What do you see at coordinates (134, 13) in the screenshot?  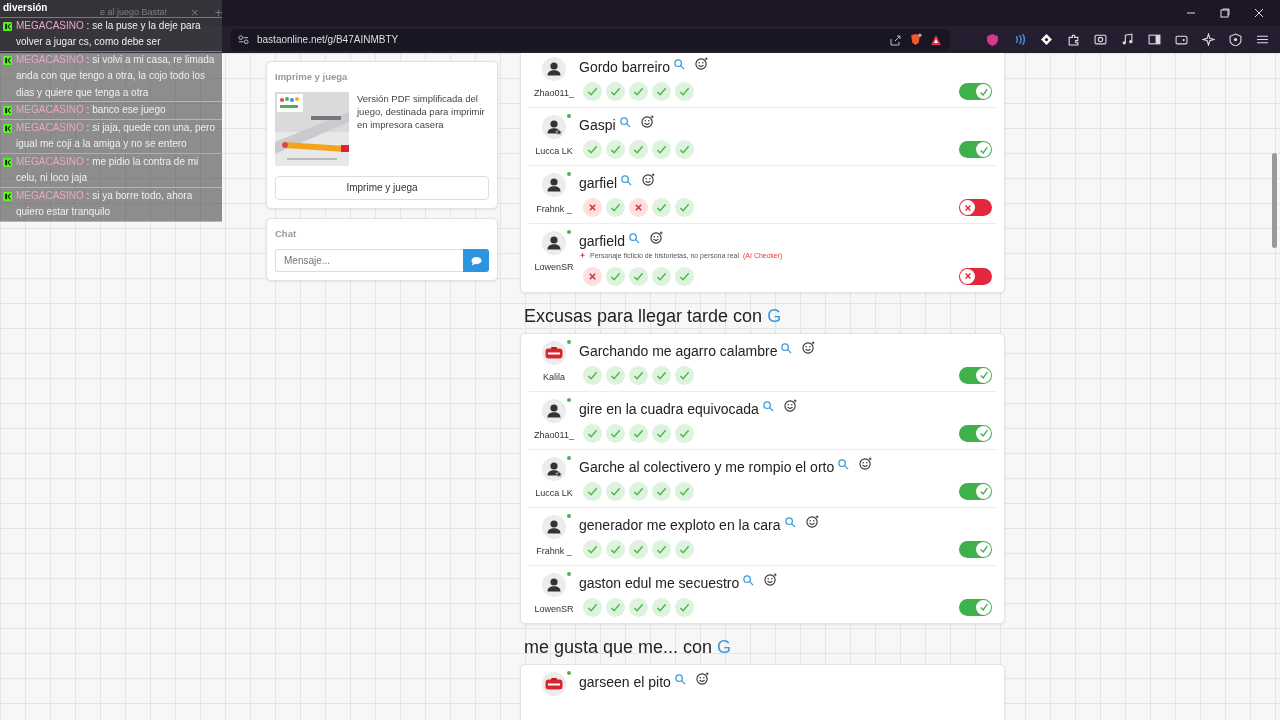 I see `tab-title: e al juego Basta!` at bounding box center [134, 13].